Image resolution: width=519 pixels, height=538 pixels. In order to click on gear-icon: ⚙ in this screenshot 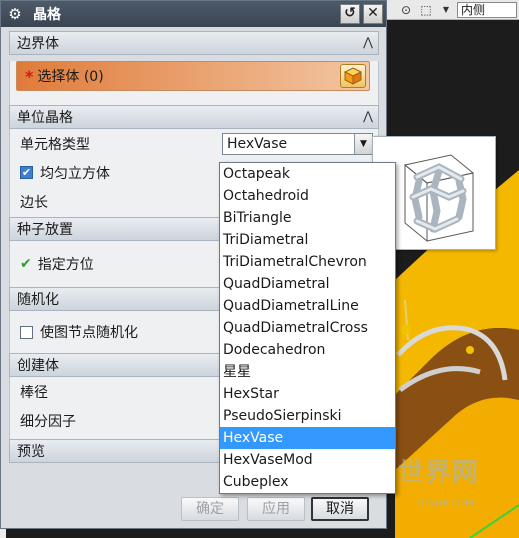, I will do `click(15, 14)`.